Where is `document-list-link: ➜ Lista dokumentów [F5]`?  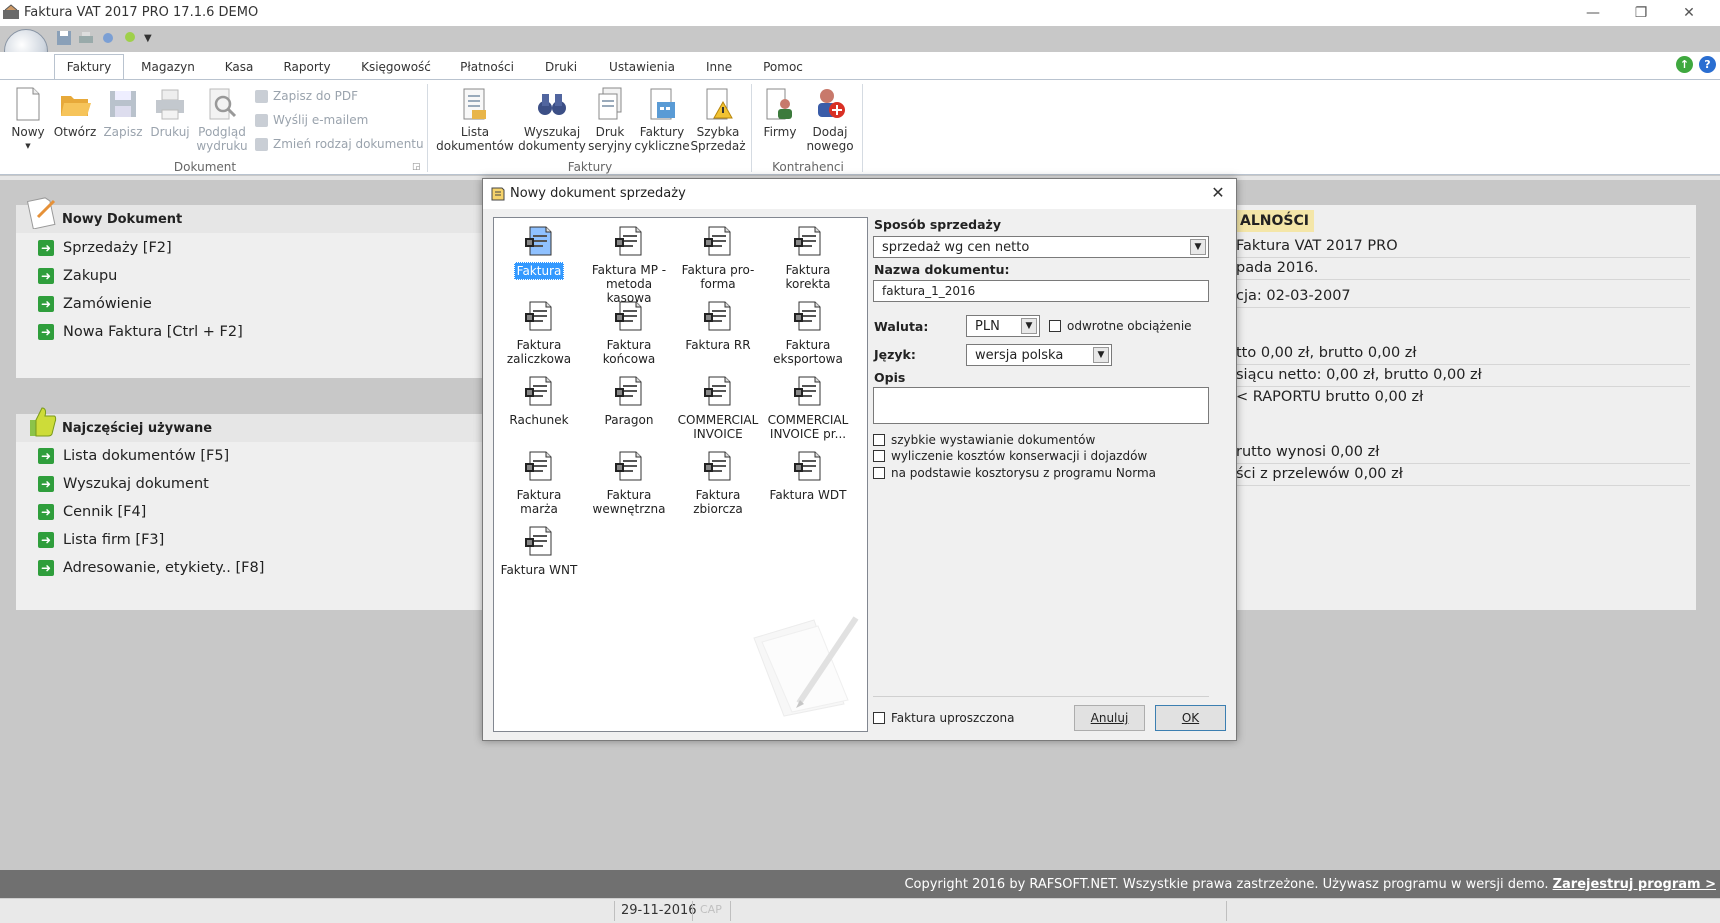
document-list-link: ➜ Lista dokumentów [F5] is located at coordinates (133, 456).